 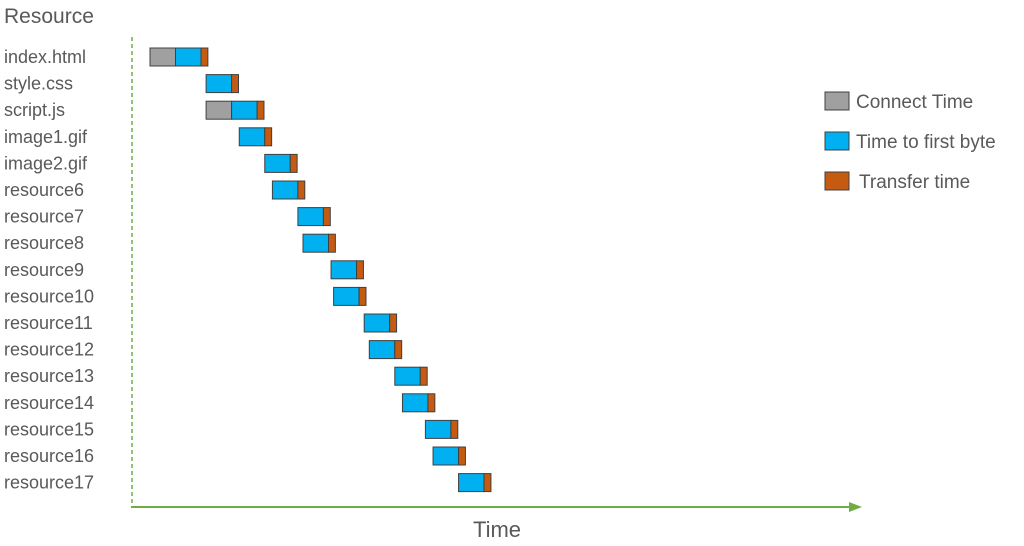 What do you see at coordinates (44, 270) in the screenshot?
I see `y-tick-label: resource9` at bounding box center [44, 270].